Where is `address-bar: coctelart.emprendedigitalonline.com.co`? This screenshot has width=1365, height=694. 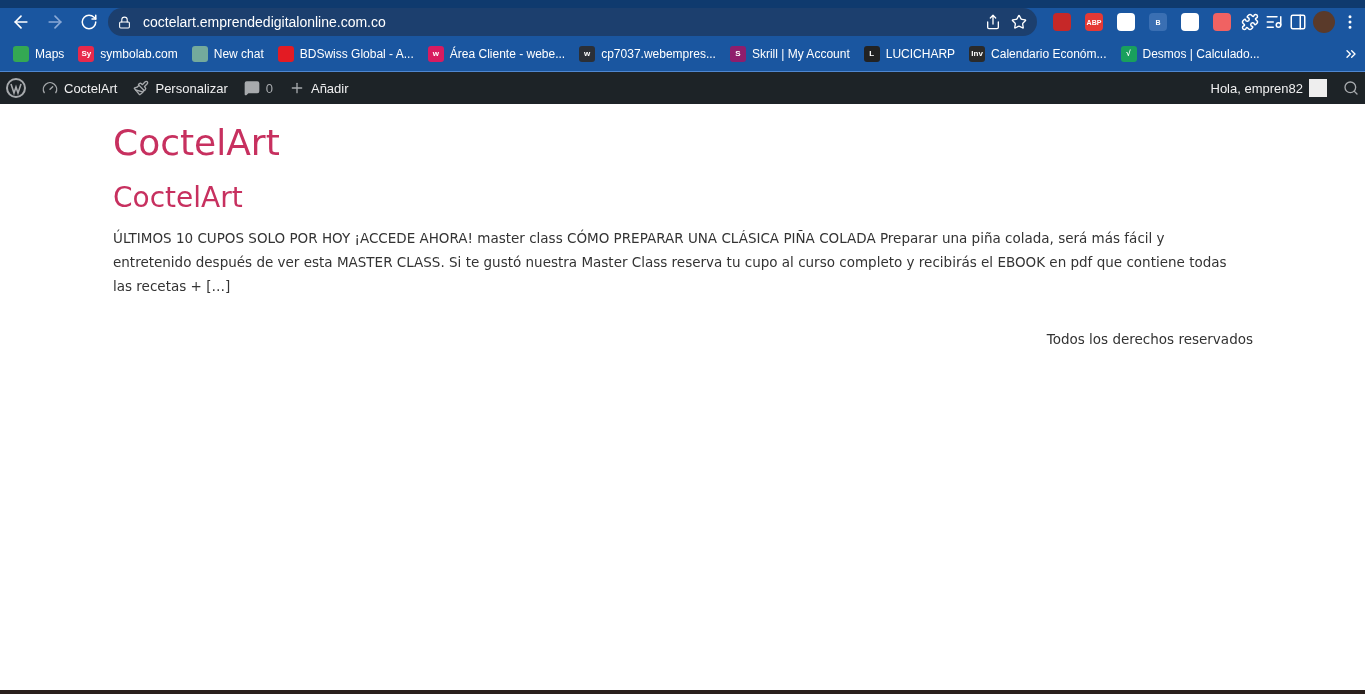
address-bar: coctelart.emprendedigitalonline.com.co is located at coordinates (572, 22).